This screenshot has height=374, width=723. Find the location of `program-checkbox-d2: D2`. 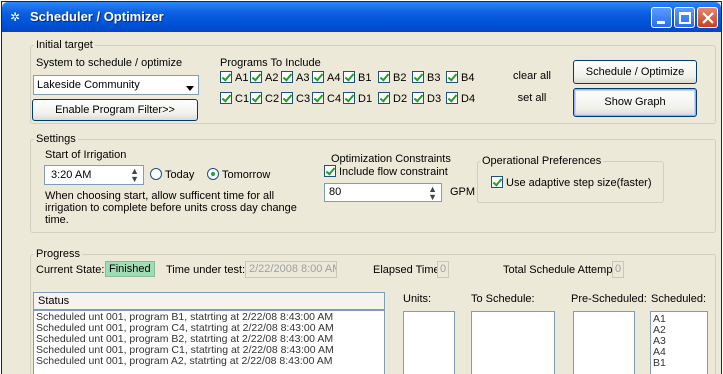

program-checkbox-d2: D2 is located at coordinates (392, 98).